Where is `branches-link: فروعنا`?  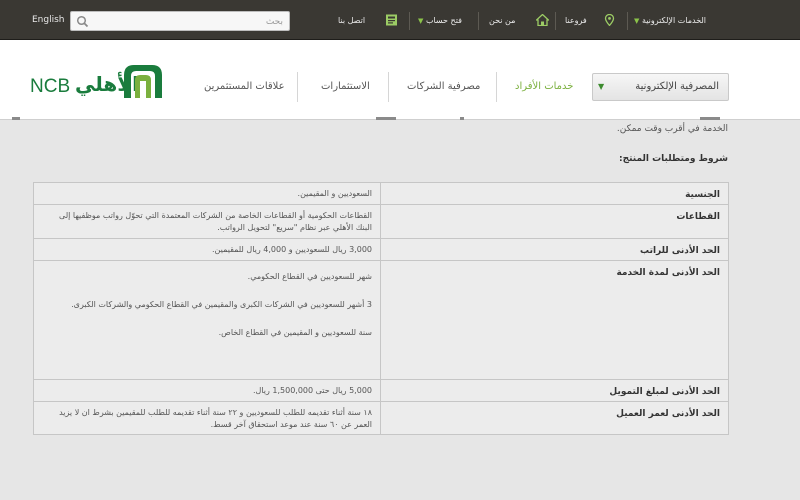
branches-link: فروعنا is located at coordinates (576, 20).